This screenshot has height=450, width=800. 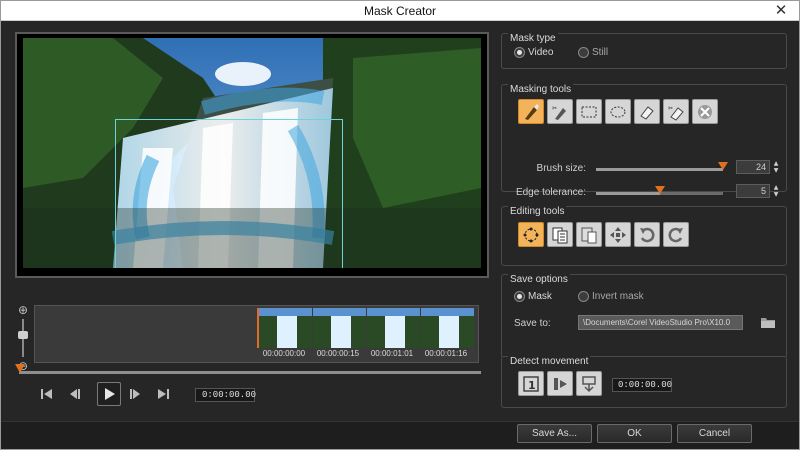 I want to click on lasso-icon, so click(x=531, y=234).